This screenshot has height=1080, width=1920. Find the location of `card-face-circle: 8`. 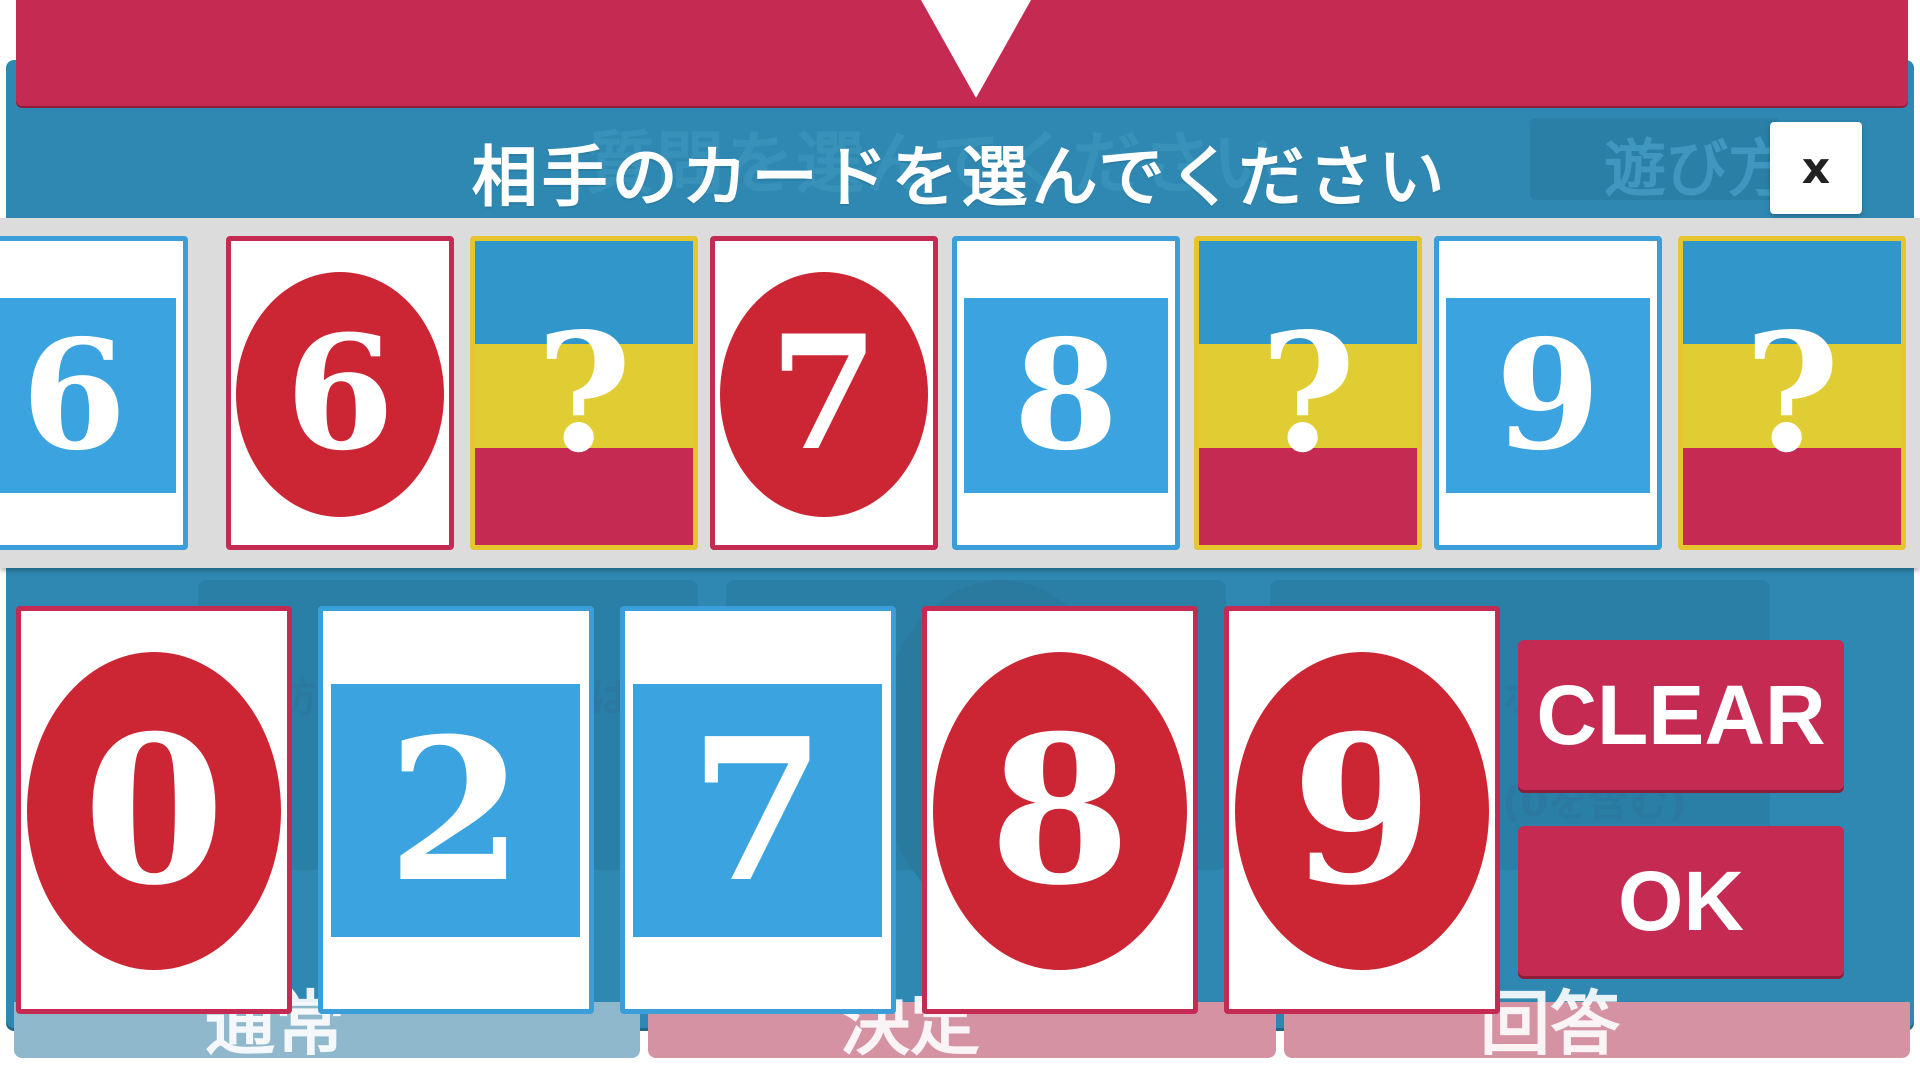

card-face-circle: 8 is located at coordinates (1060, 811).